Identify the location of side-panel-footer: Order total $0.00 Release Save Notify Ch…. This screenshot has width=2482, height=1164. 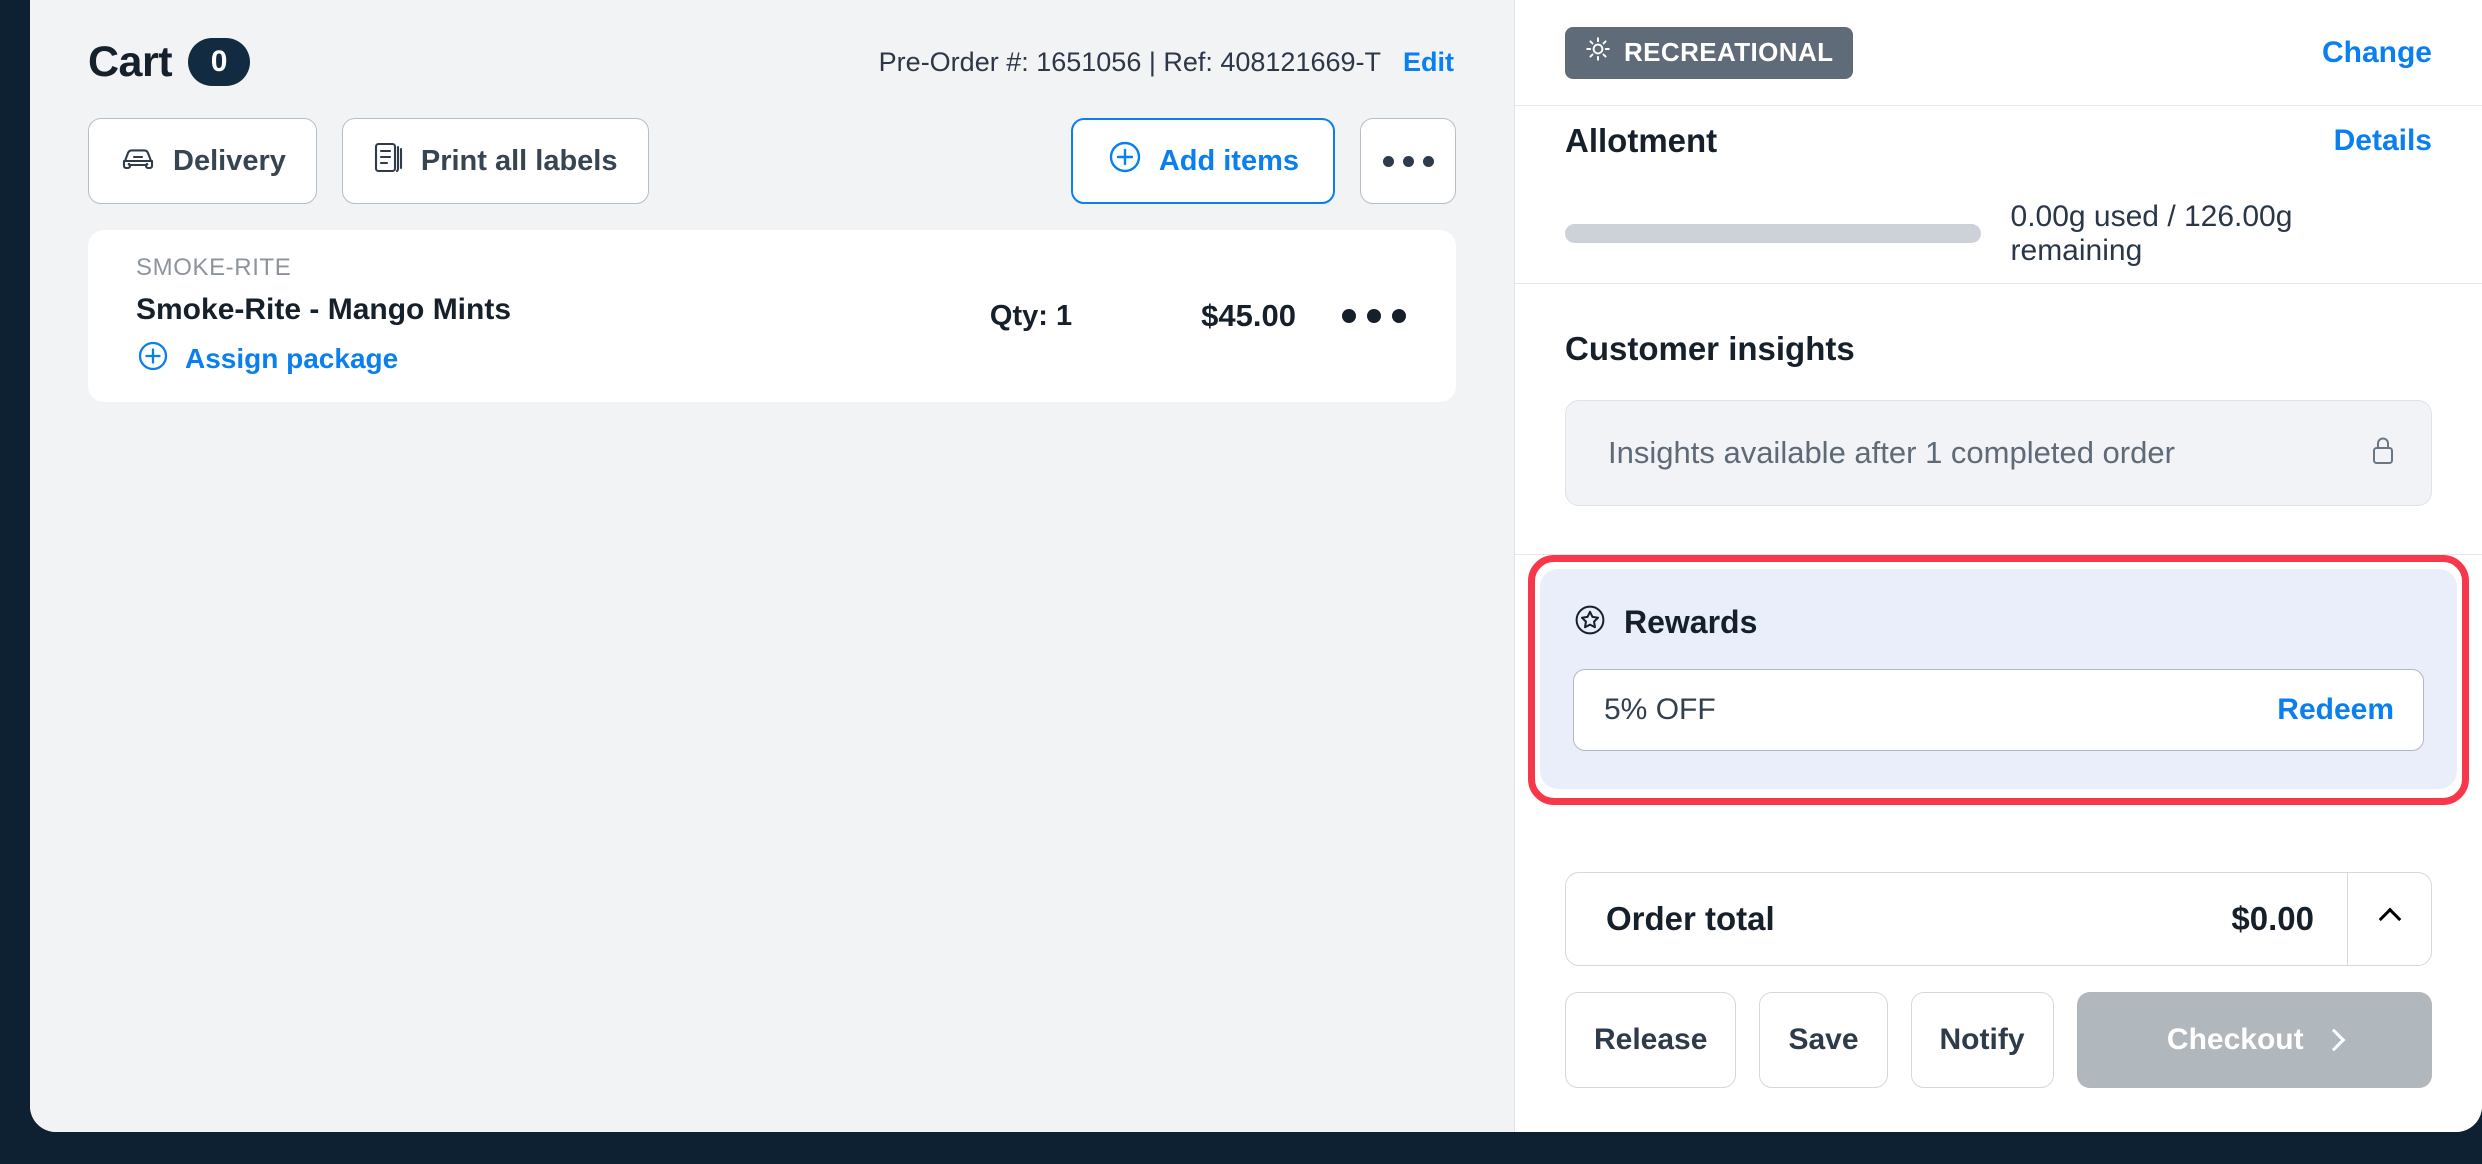
(1998, 1002).